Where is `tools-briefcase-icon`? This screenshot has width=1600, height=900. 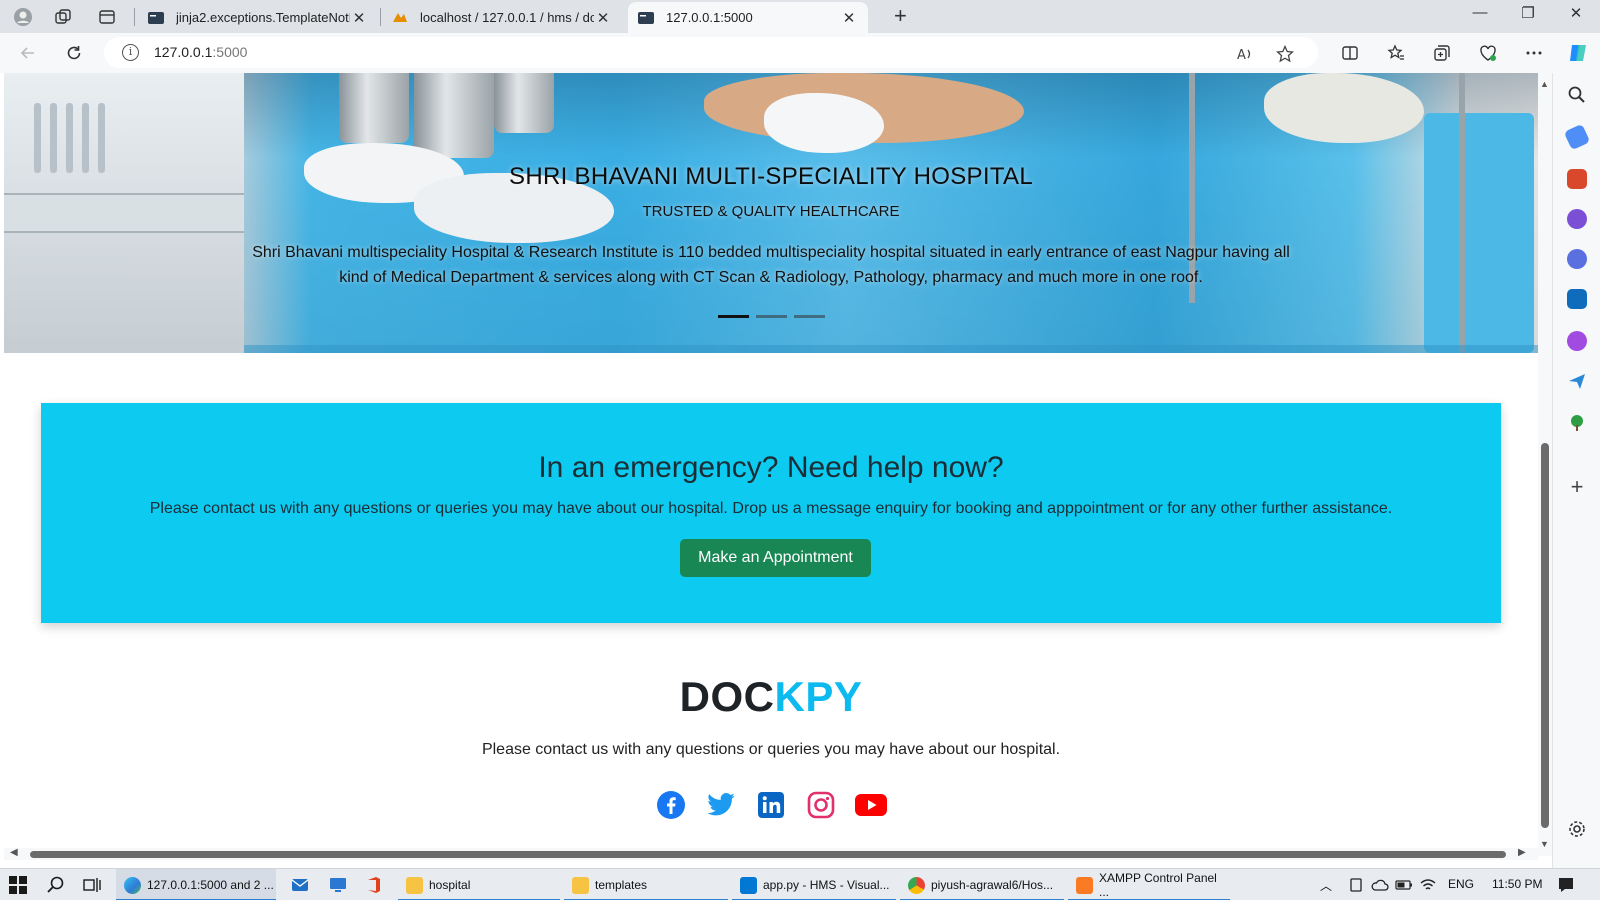
tools-briefcase-icon is located at coordinates (1577, 179).